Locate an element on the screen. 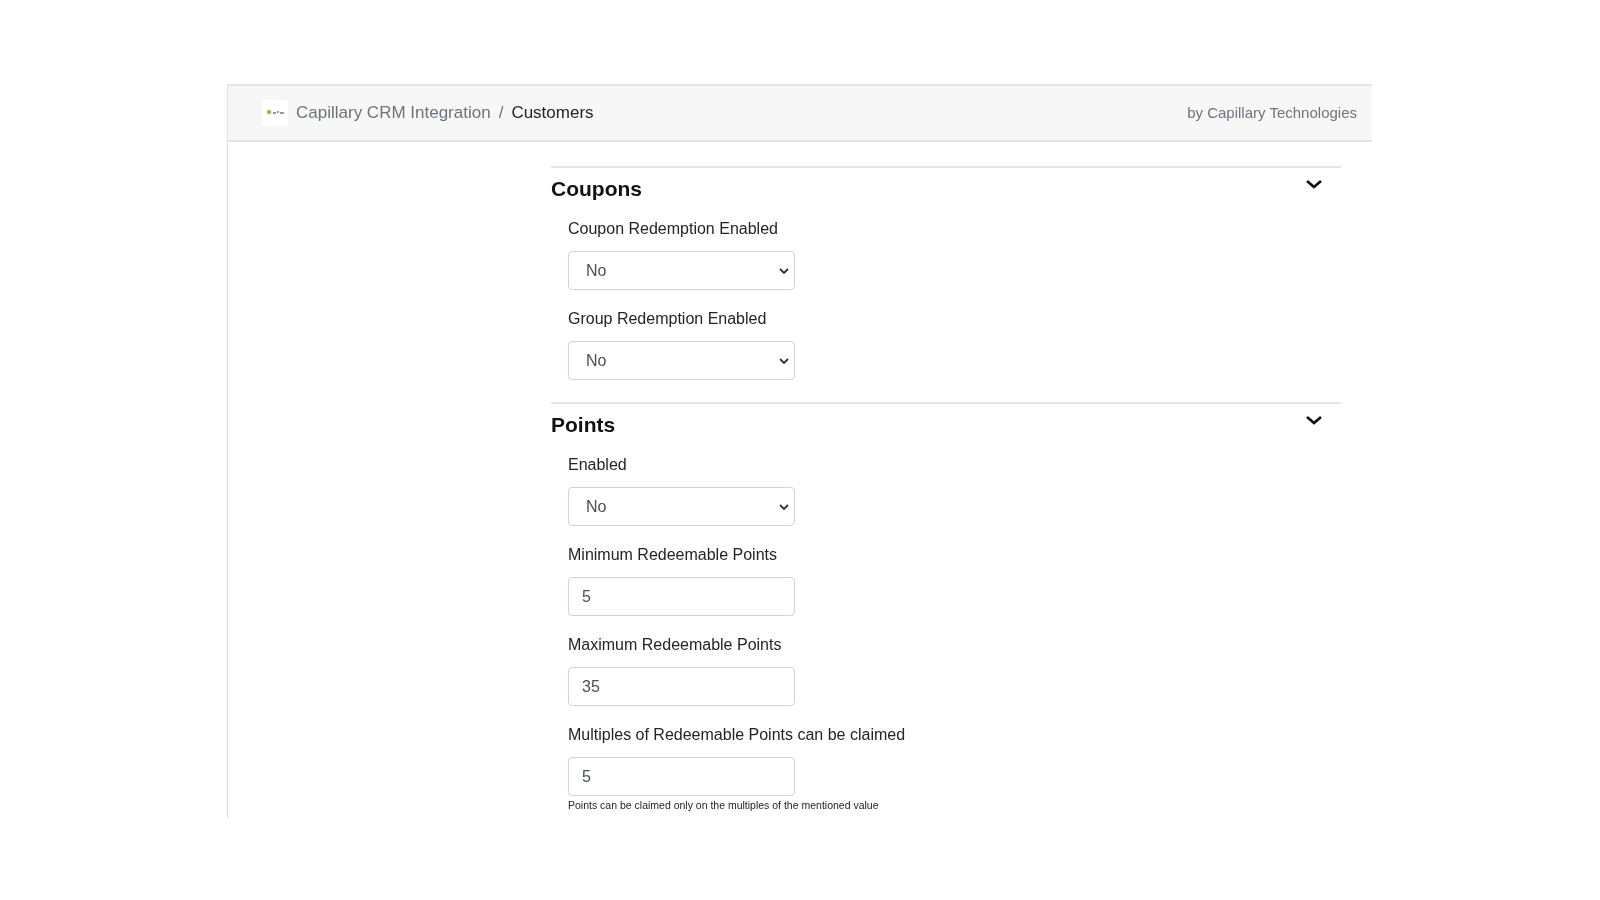  section-heading: Points is located at coordinates (583, 425).